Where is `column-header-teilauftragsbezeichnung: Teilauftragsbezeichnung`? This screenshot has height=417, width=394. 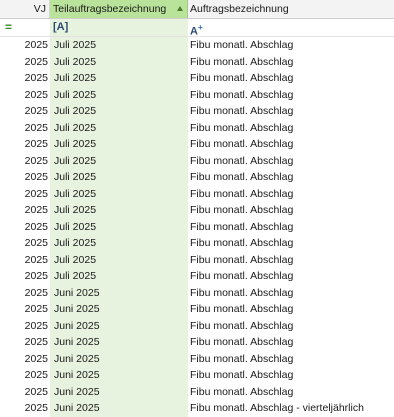
column-header-teilauftragsbezeichnung: Teilauftragsbezeichnung is located at coordinates (119, 9).